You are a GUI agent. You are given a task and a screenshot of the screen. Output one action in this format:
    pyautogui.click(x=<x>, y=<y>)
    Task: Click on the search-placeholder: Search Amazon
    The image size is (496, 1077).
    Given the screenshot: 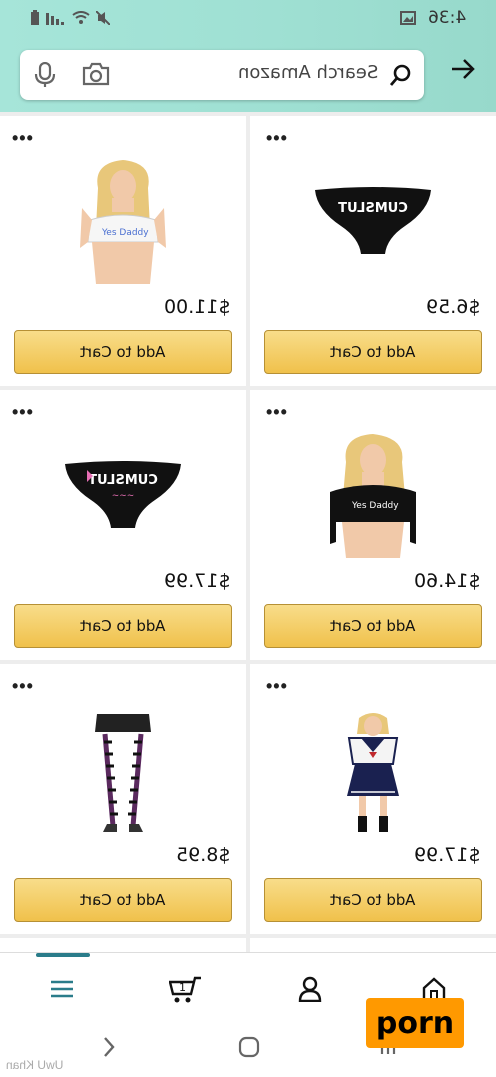 What is the action you would take?
    pyautogui.click(x=307, y=72)
    